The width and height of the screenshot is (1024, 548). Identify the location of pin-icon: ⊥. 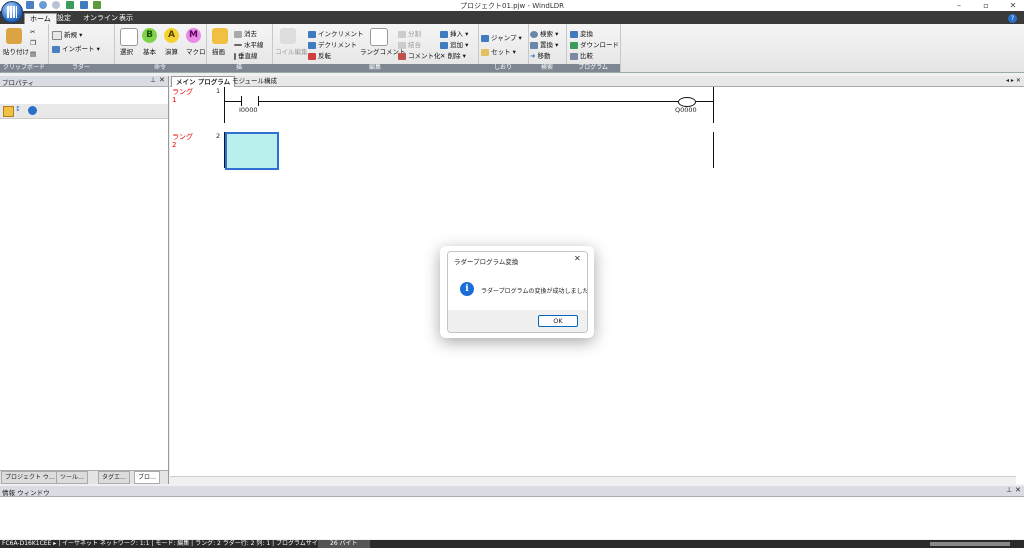
(153, 80).